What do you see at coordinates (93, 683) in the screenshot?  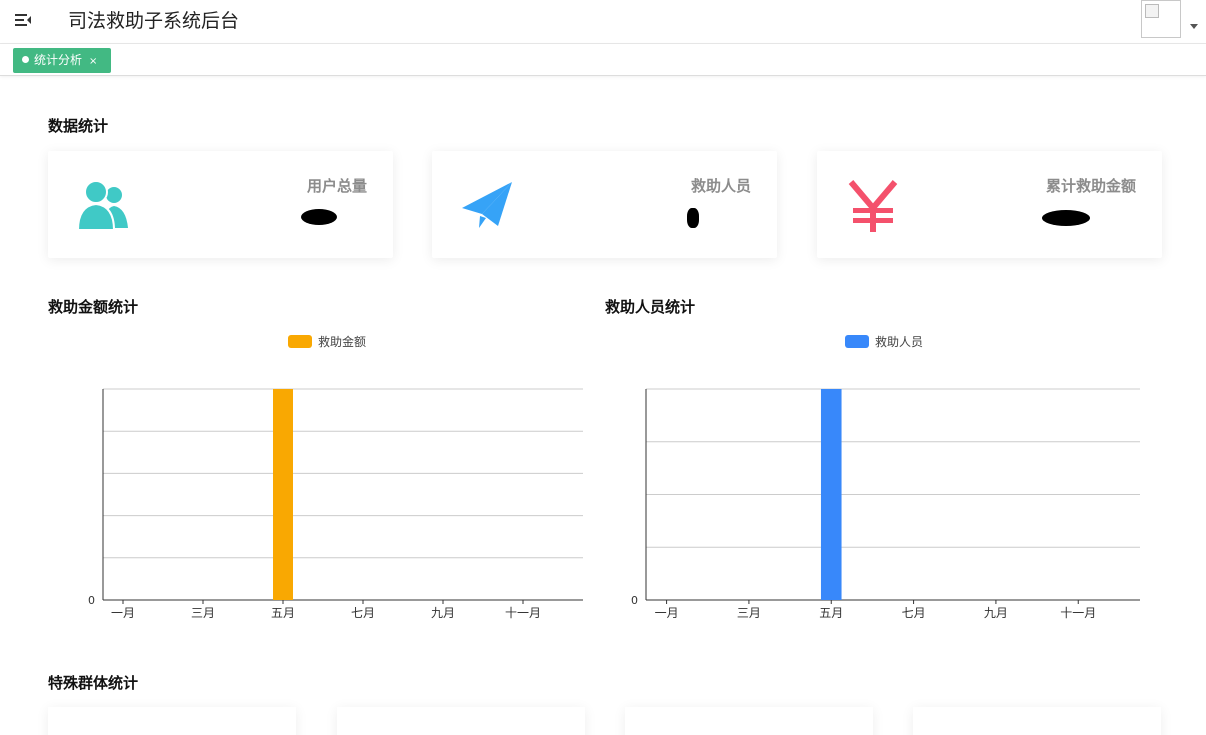 I see `section-title-special-stats: 特殊群体统计` at bounding box center [93, 683].